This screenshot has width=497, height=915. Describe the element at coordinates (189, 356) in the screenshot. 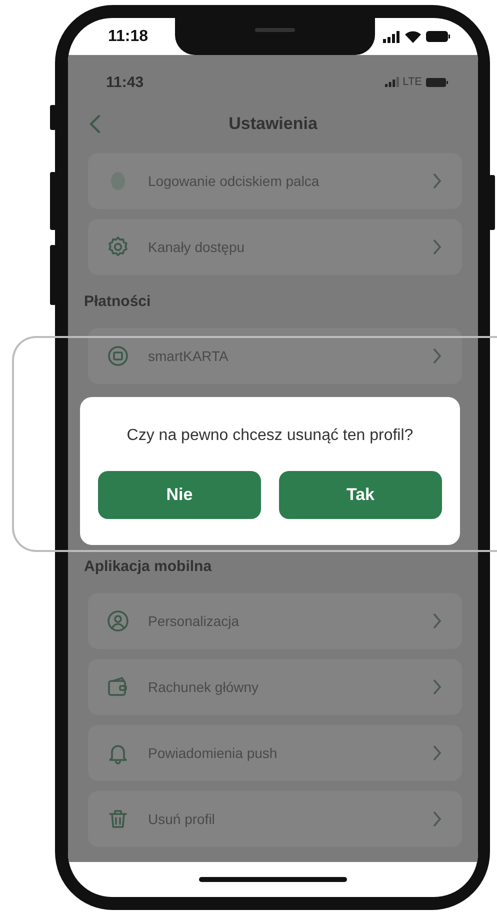

I see `row-label: smartKARTA` at that location.